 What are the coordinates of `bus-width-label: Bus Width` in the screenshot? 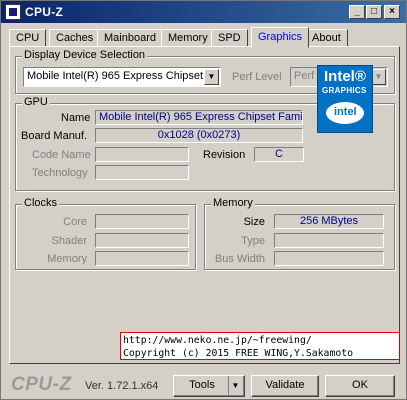 It's located at (239, 259).